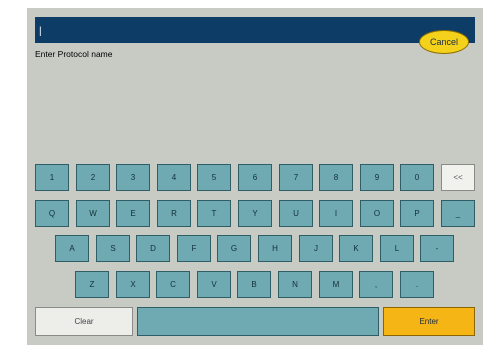  I want to click on key-row4-8: ., so click(417, 284).